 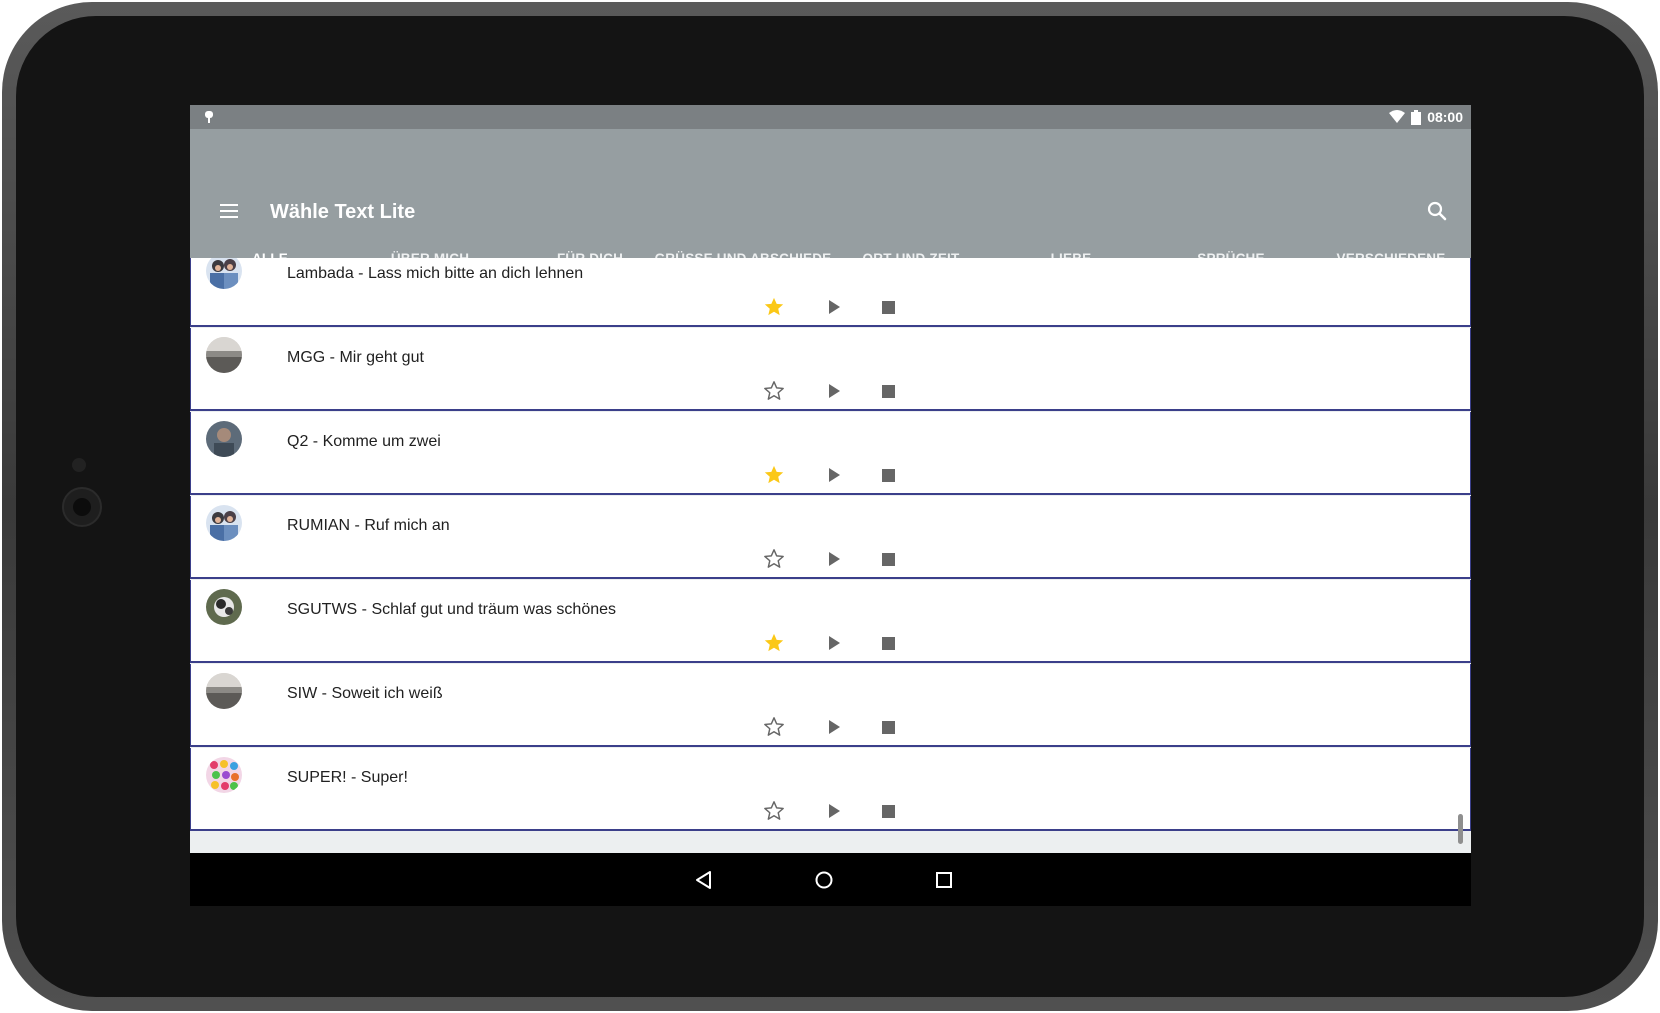 What do you see at coordinates (364, 441) in the screenshot?
I see `item-title: Q2 - Komme um zwei` at bounding box center [364, 441].